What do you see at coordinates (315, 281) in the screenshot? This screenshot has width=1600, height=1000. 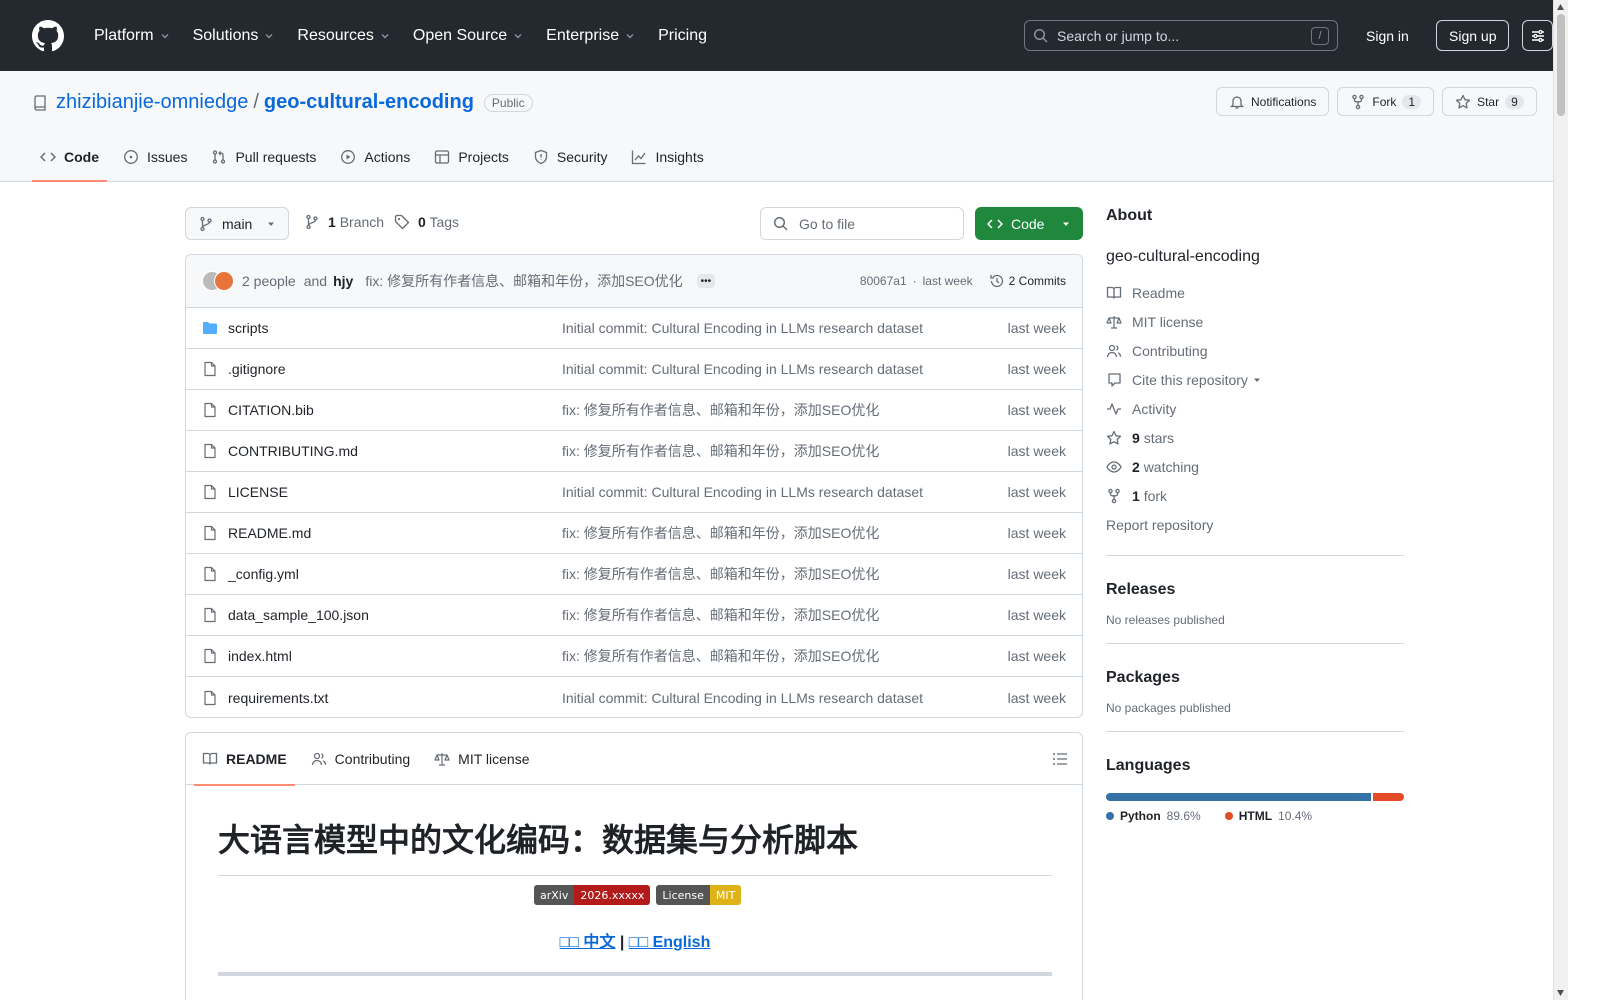 I see `commit-and: and` at bounding box center [315, 281].